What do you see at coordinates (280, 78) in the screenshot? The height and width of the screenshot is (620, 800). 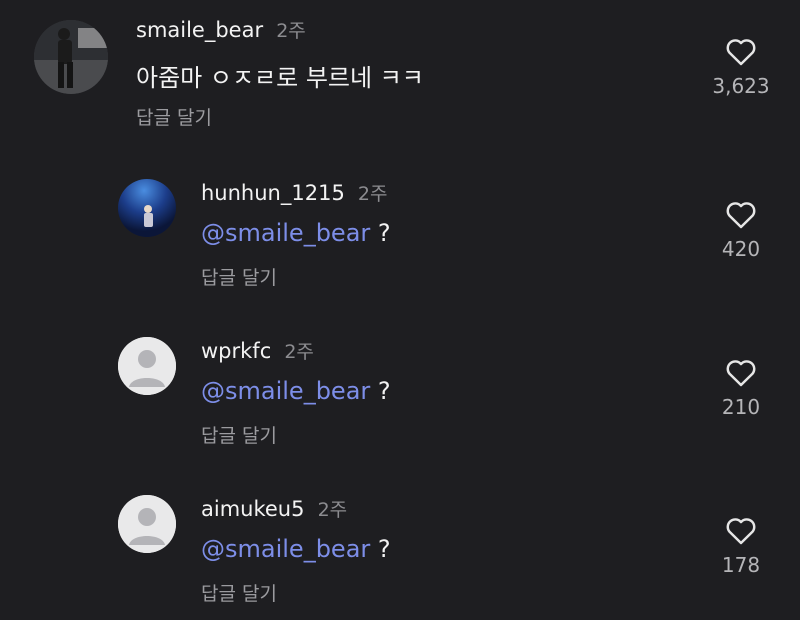 I see `comment-text: 아줌마 ㅇㅈㄹ로 부르네 ㅋㅋ` at bounding box center [280, 78].